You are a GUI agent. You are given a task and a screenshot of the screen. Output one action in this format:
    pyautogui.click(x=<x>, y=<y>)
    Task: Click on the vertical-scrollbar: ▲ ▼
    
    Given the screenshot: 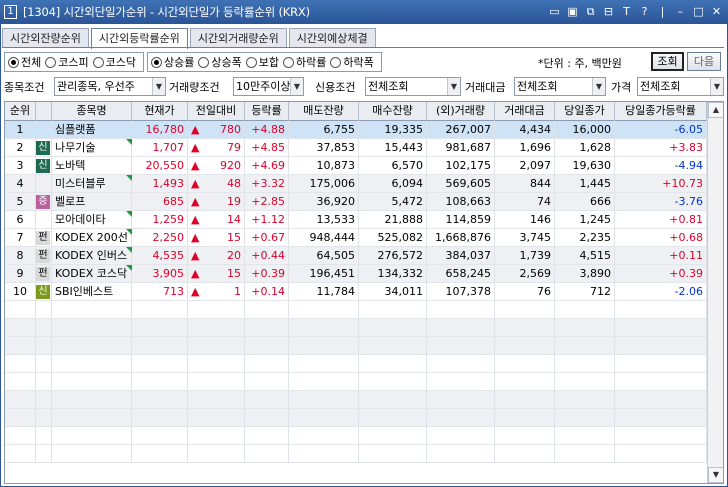 What is the action you would take?
    pyautogui.click(x=715, y=292)
    